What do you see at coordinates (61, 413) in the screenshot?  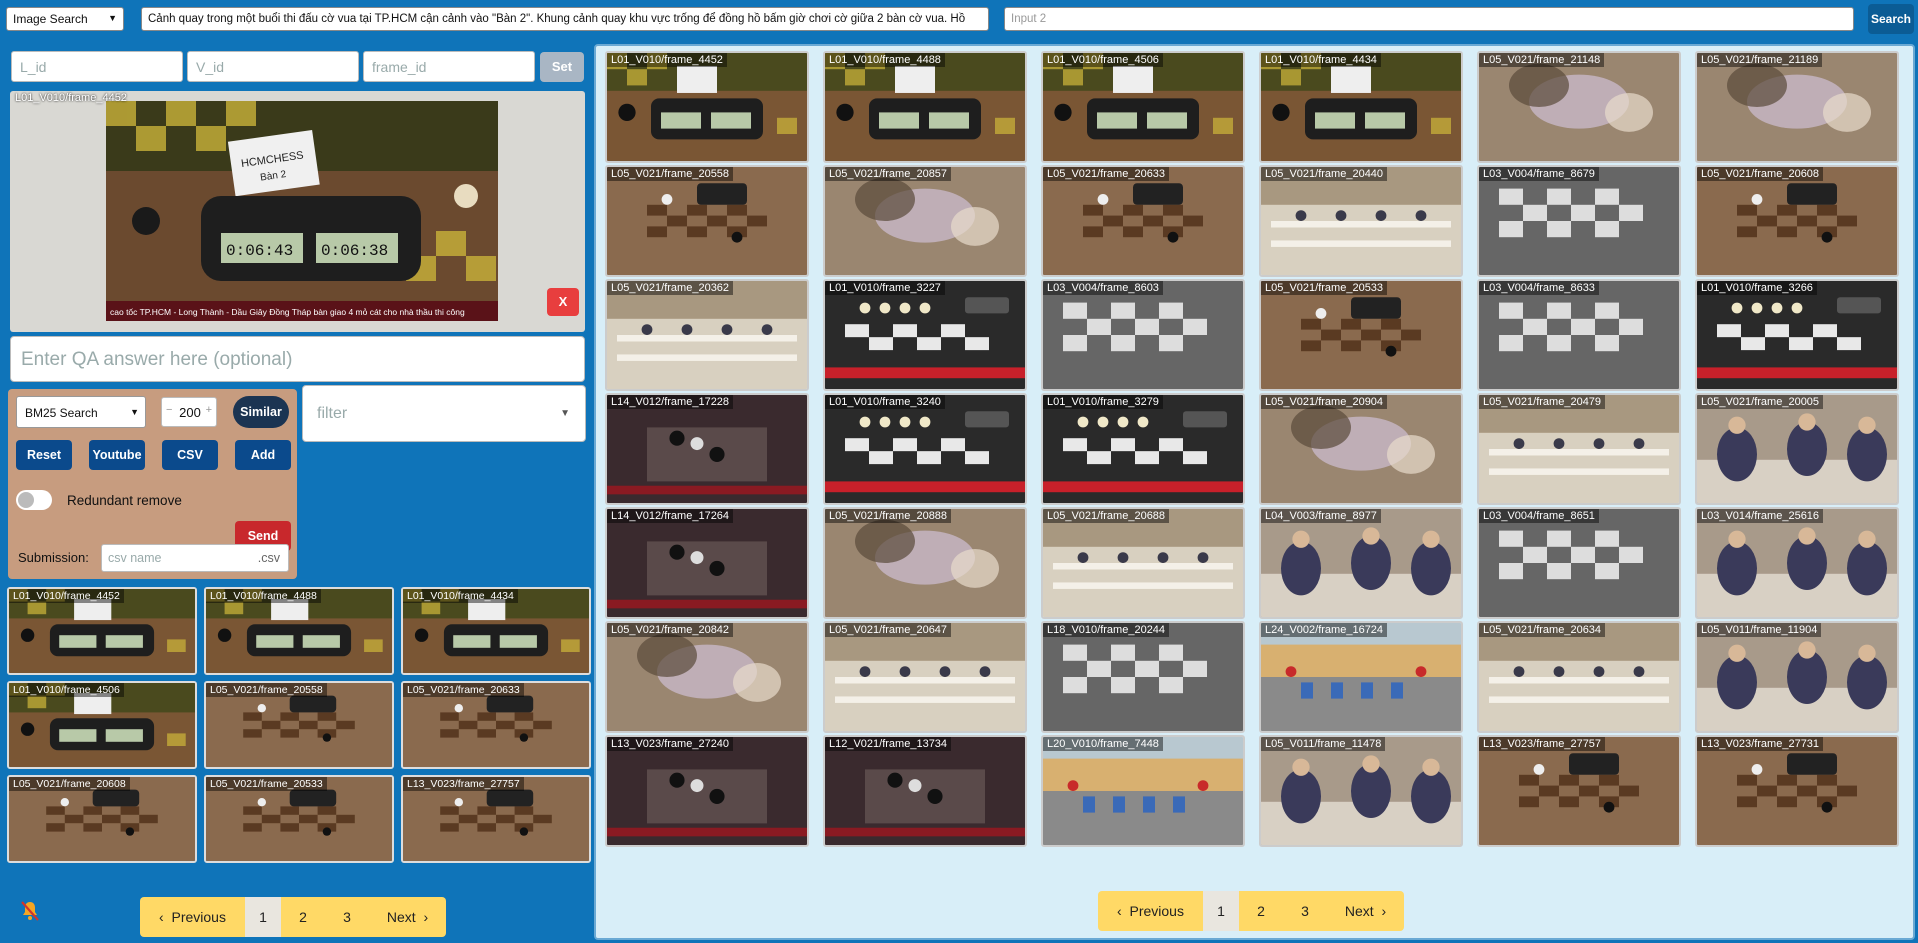 I see `search-type-value: BM25 Search` at bounding box center [61, 413].